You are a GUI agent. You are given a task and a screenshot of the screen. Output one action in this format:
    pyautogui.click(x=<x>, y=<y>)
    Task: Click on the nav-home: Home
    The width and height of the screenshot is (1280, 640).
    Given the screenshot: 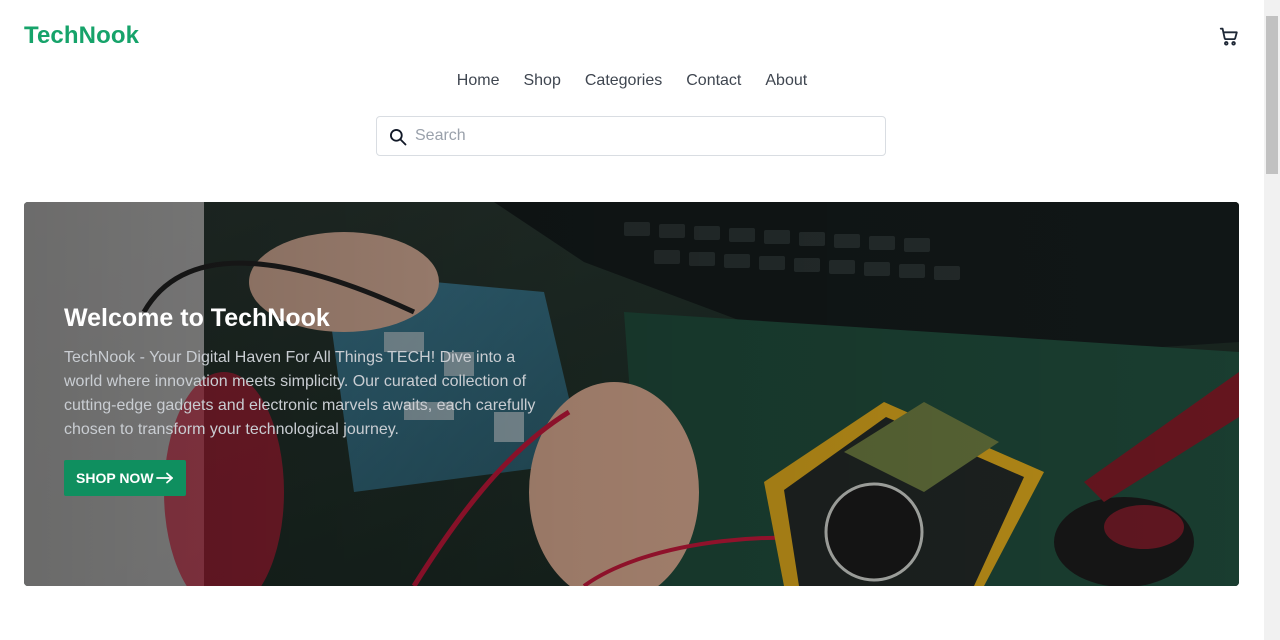 What is the action you would take?
    pyautogui.click(x=478, y=81)
    